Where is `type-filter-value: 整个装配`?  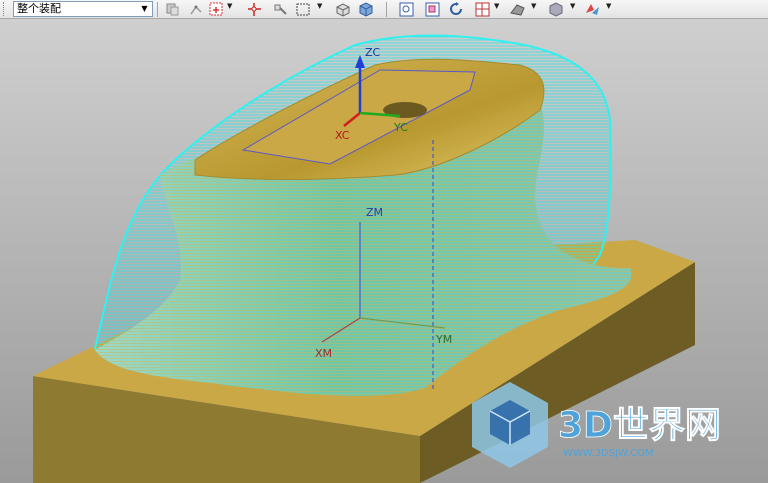
type-filter-value: 整个装配 is located at coordinates (39, 8).